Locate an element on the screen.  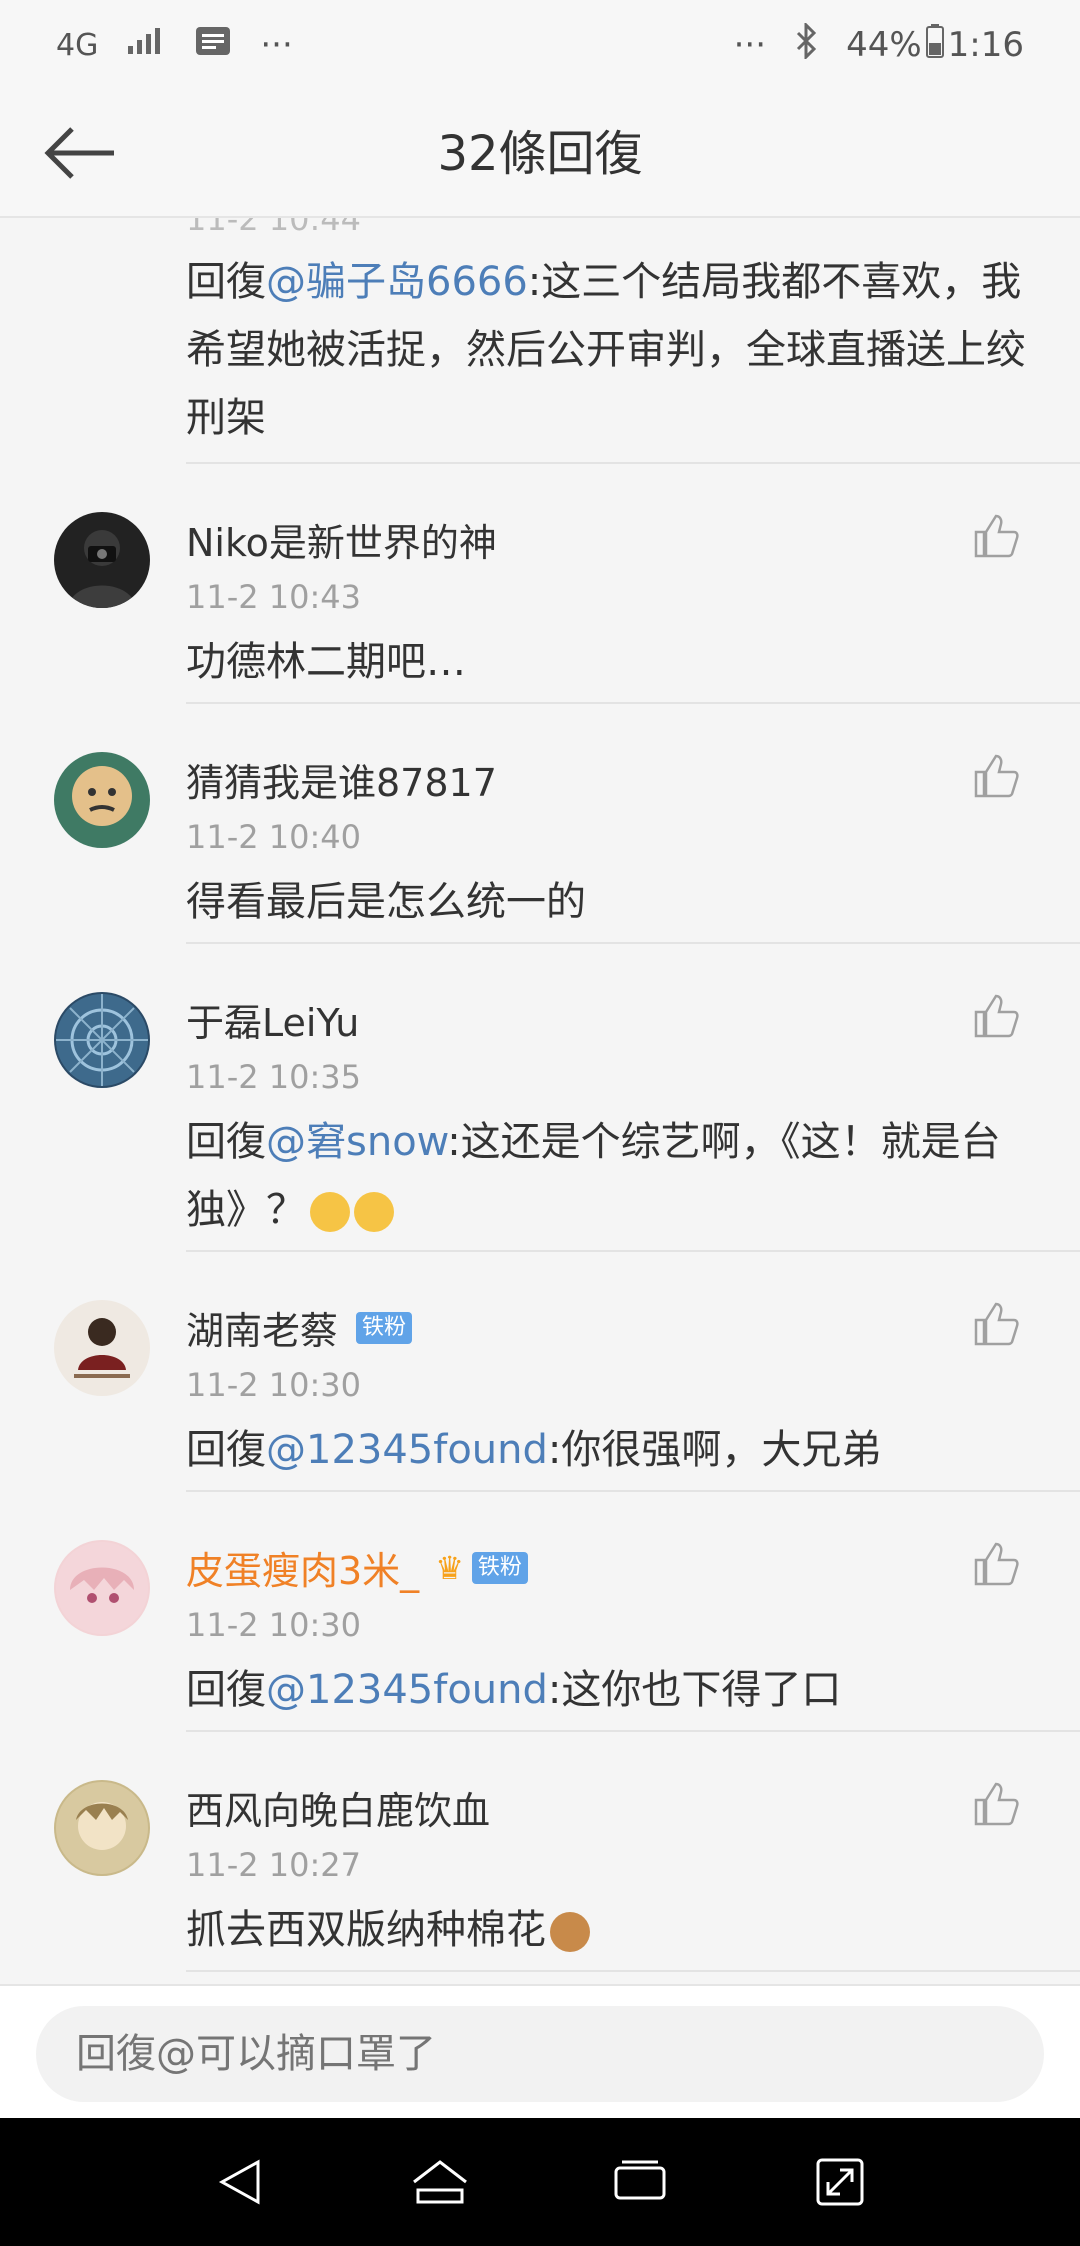
home-icon is located at coordinates (440, 2182).